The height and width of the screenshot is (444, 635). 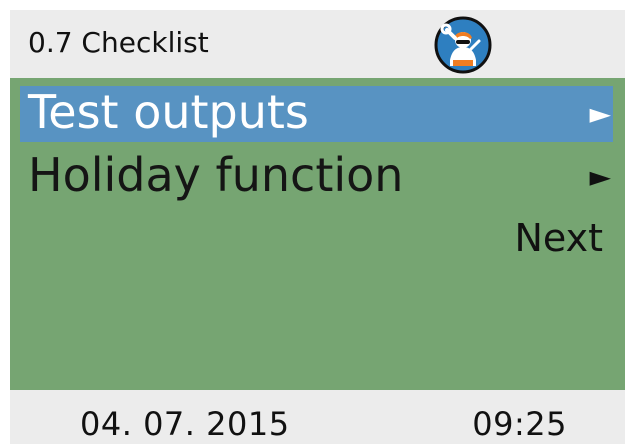 I want to click on date-display: 04. 07. 2015, so click(x=185, y=424).